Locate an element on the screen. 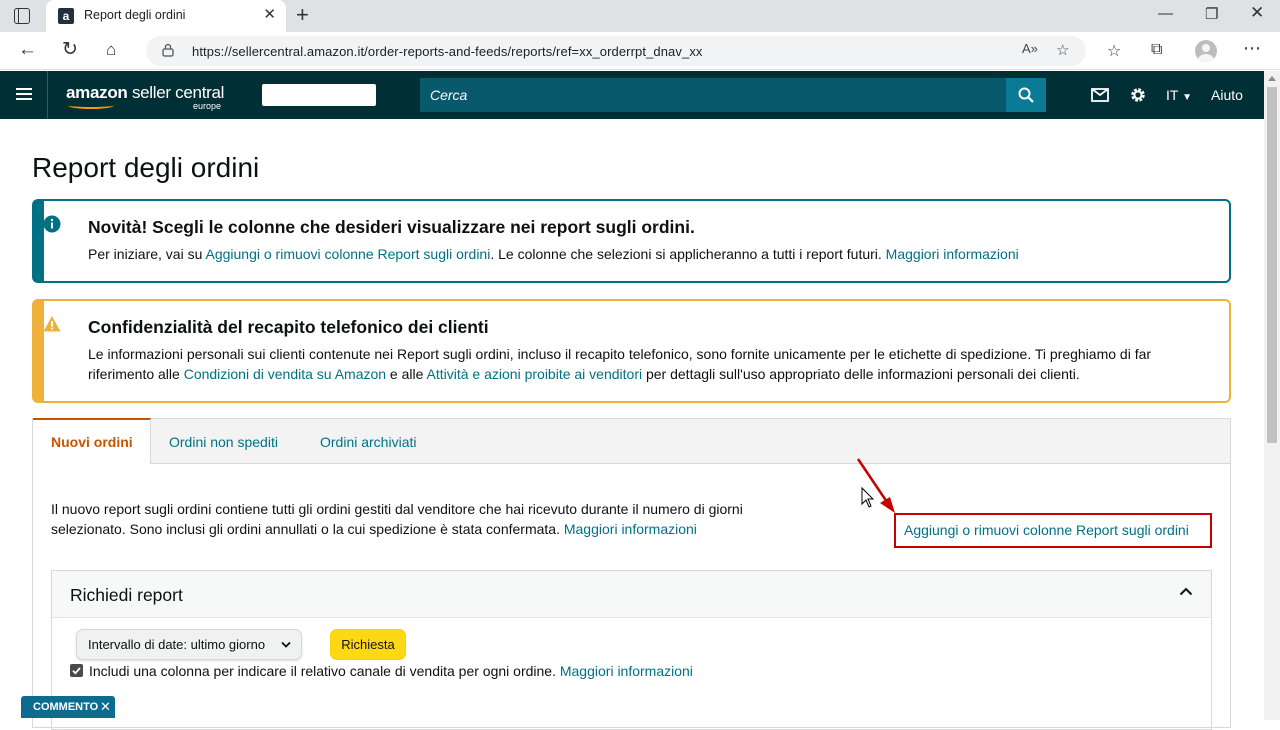 The width and height of the screenshot is (1280, 730). request-button: Richiesta is located at coordinates (368, 644).